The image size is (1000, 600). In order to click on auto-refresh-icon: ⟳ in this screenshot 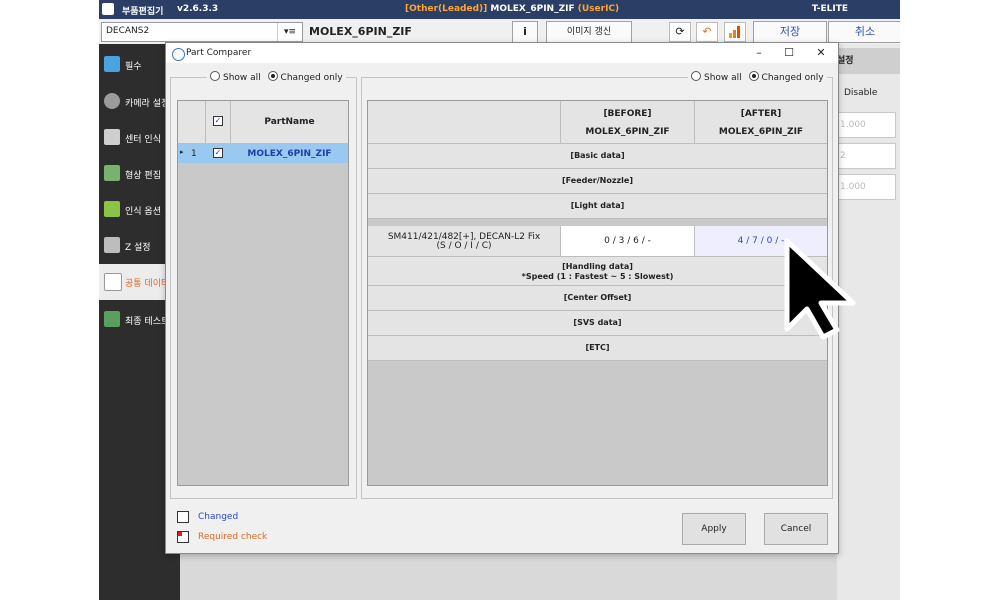, I will do `click(680, 32)`.